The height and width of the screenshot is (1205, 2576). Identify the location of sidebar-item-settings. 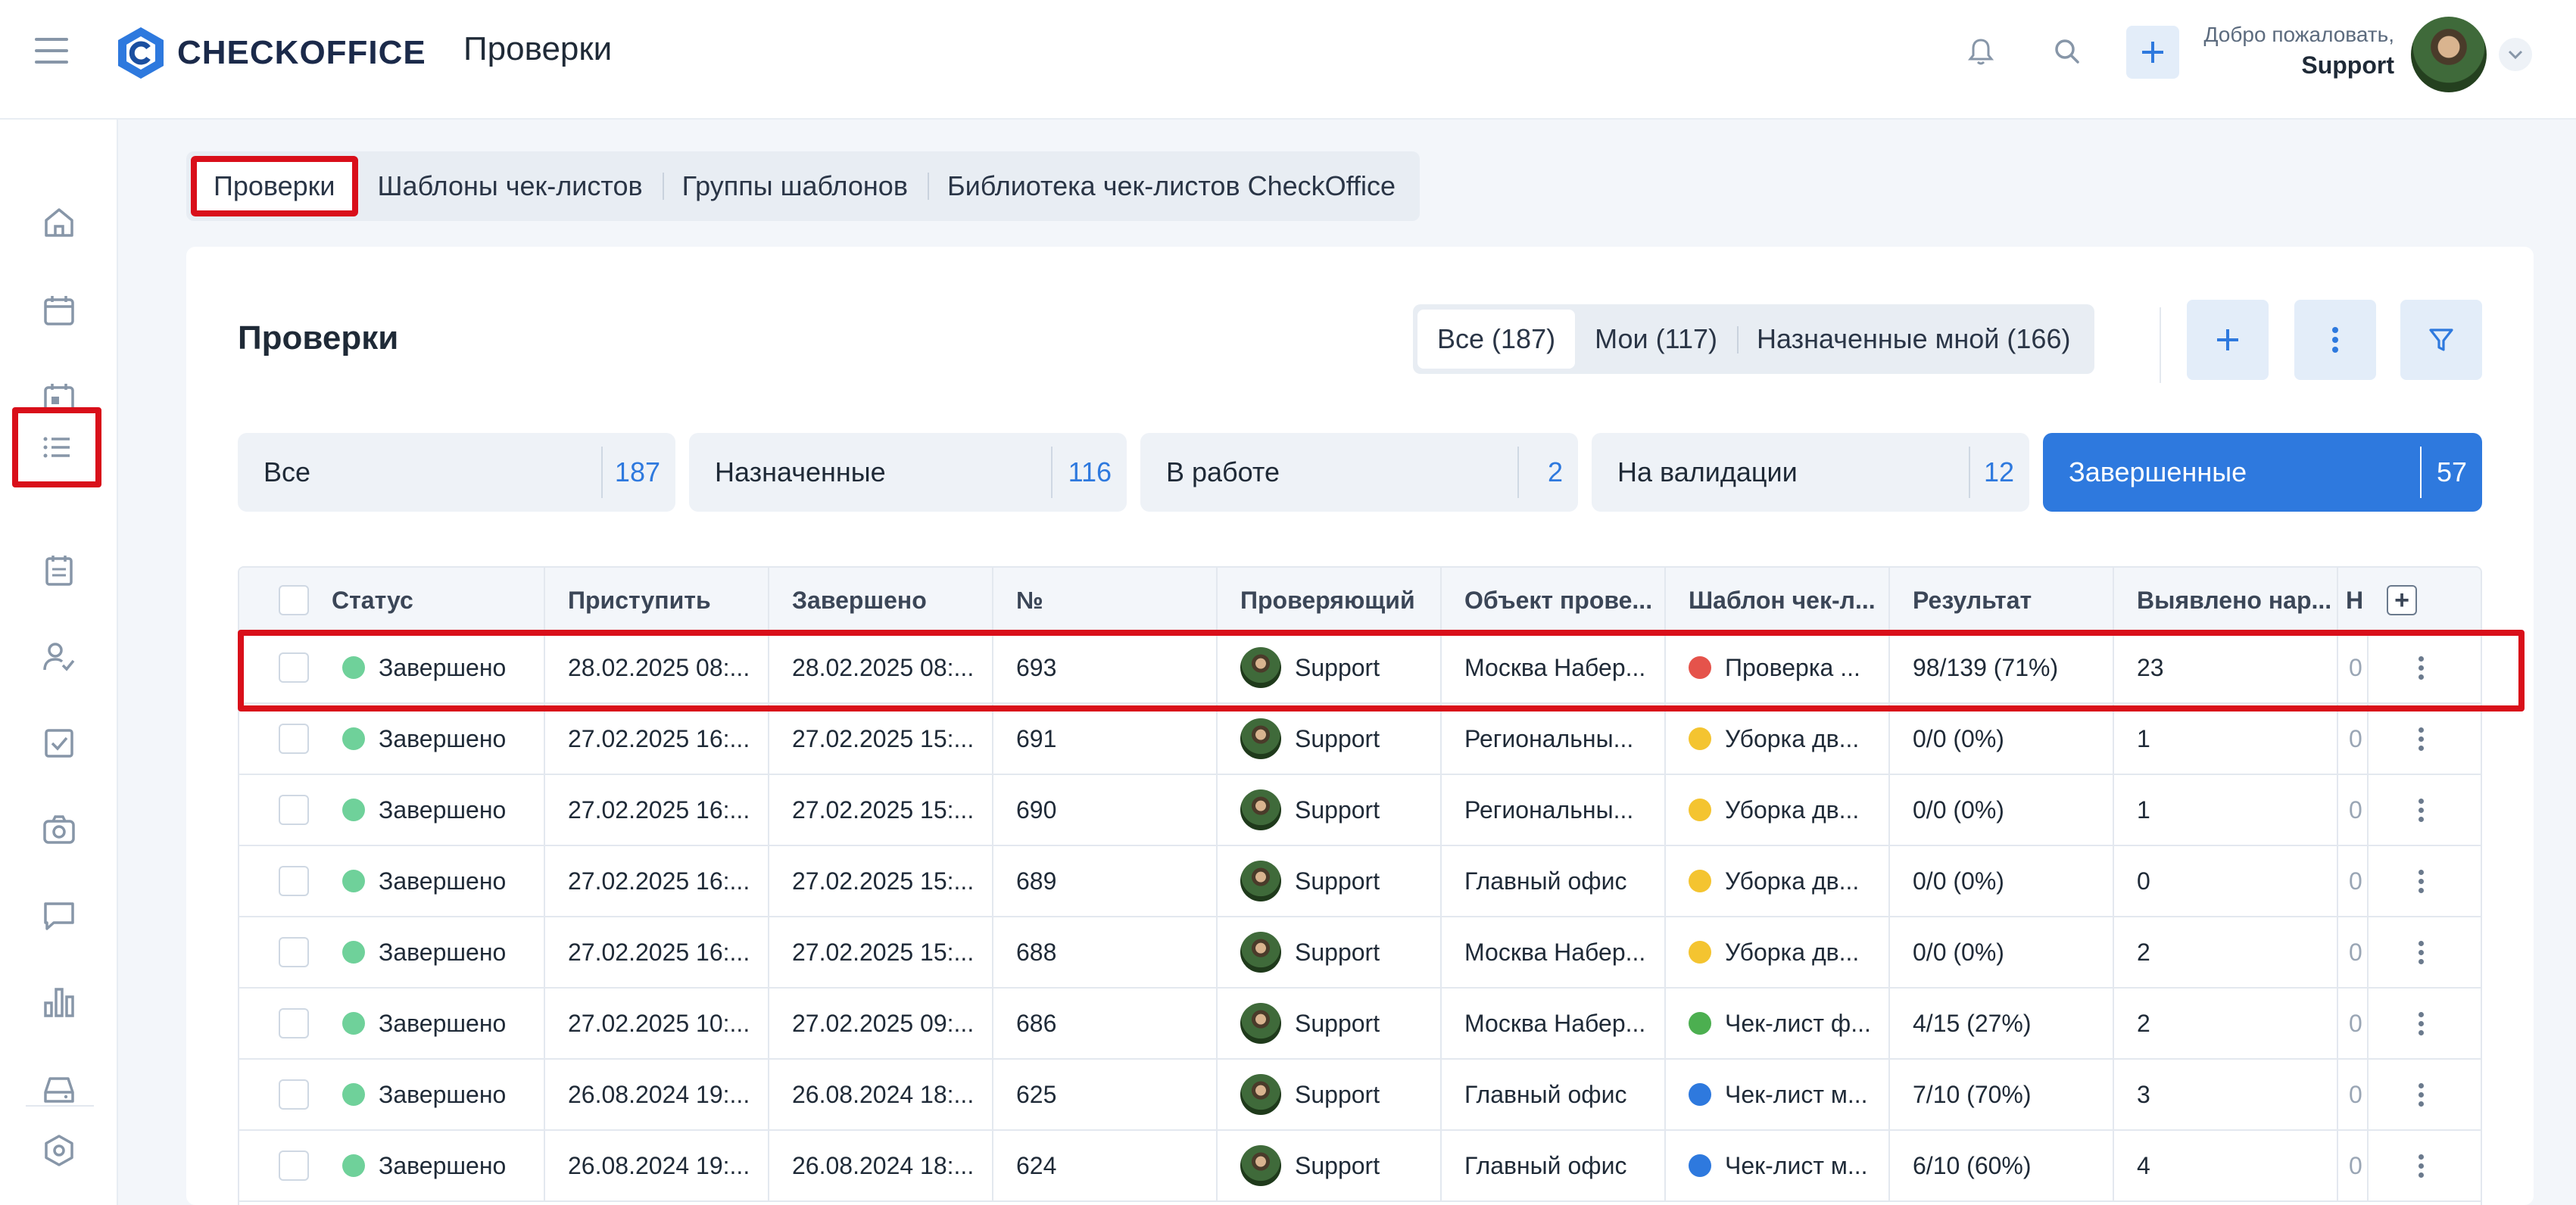
(59, 1150).